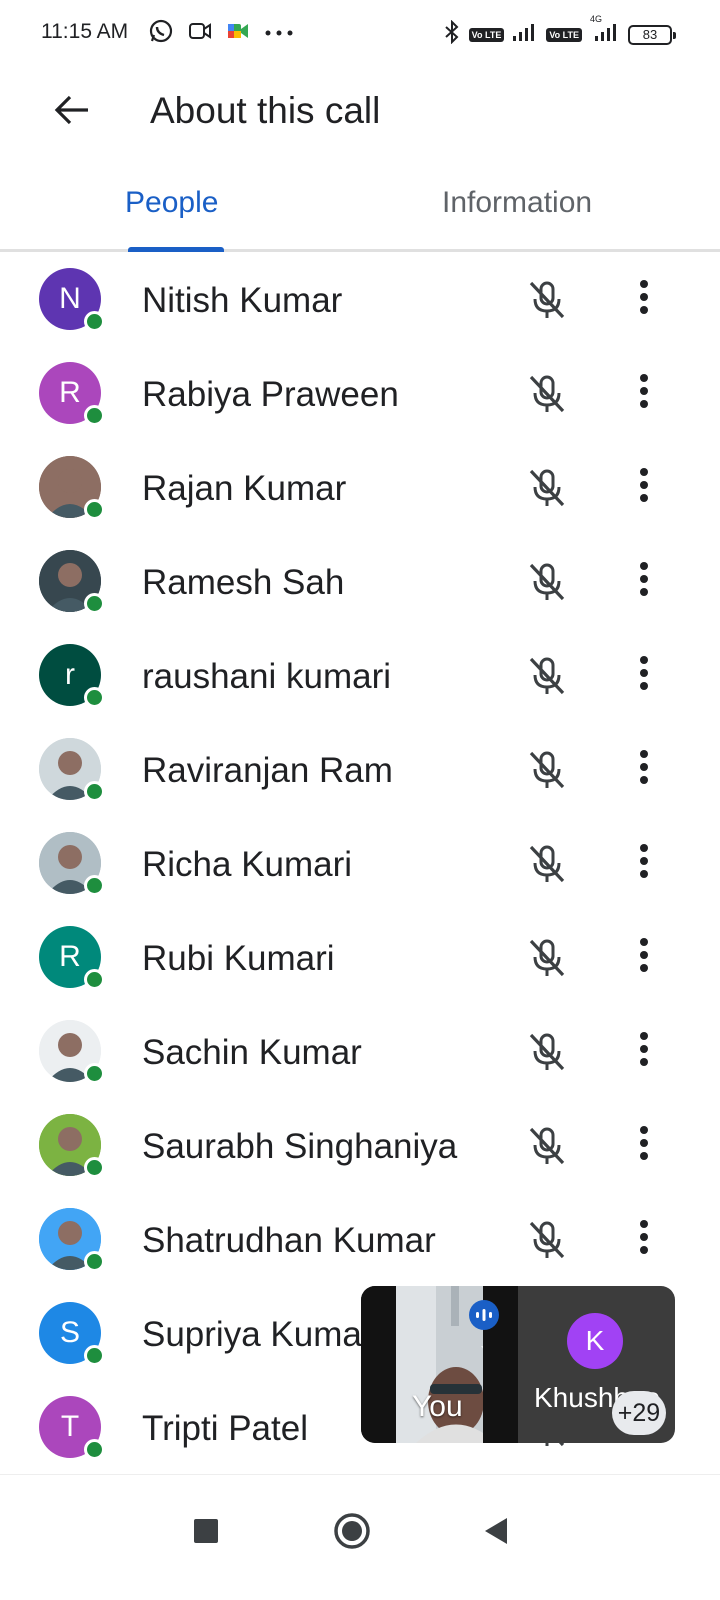 The height and width of the screenshot is (1600, 720). I want to click on recents-square-icon, so click(206, 1533).